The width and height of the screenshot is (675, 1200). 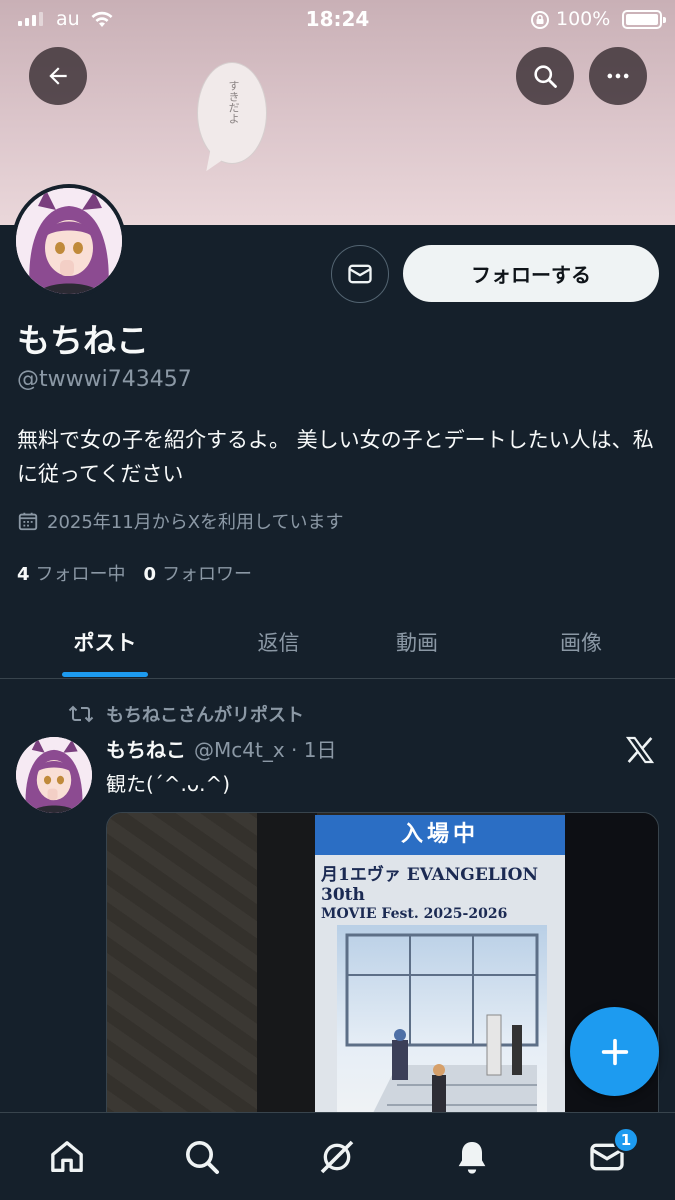 What do you see at coordinates (583, 19) in the screenshot?
I see `battery-percent: 100%` at bounding box center [583, 19].